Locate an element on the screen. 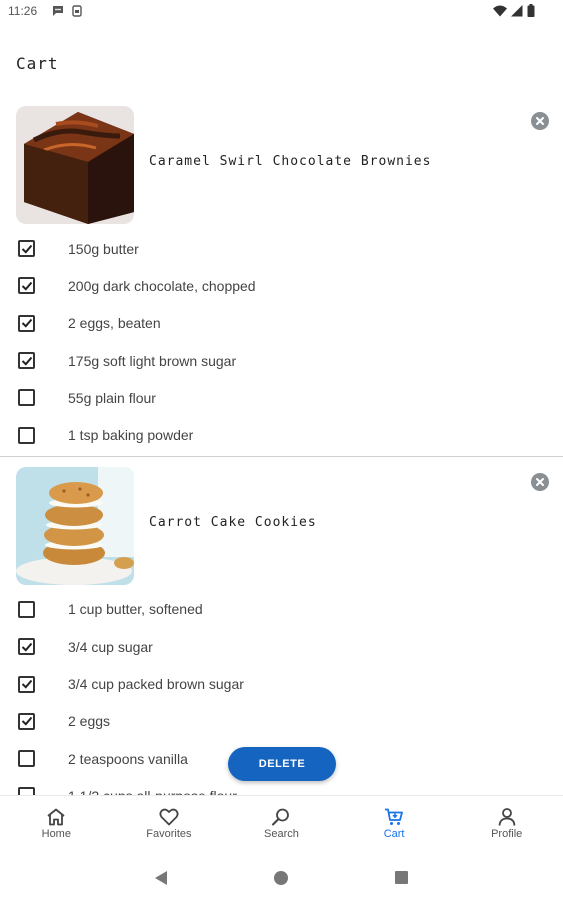 The height and width of the screenshot is (900, 563). recipe-title: Caramel Swirl Chocolate Brownies is located at coordinates (290, 161).